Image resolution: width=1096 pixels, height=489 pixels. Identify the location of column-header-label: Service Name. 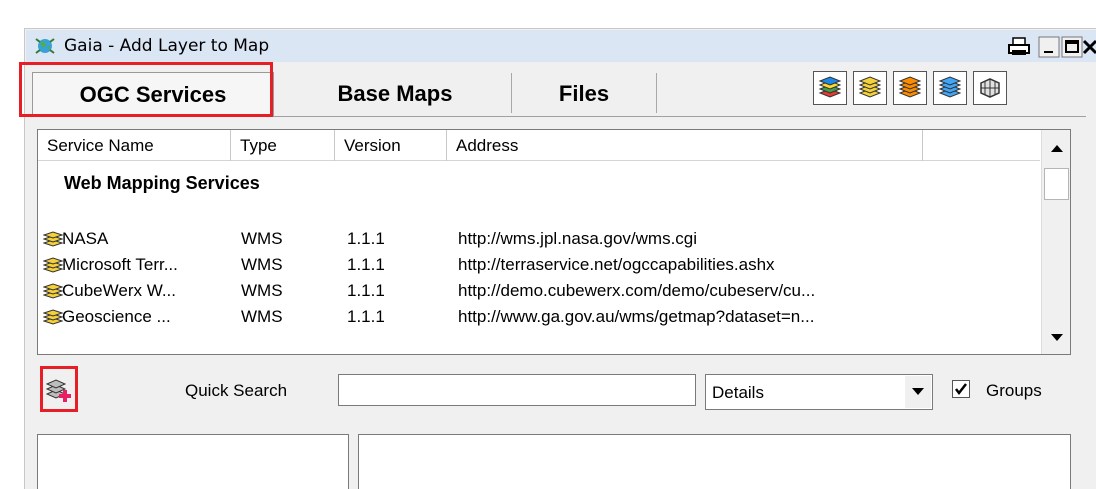
(100, 145).